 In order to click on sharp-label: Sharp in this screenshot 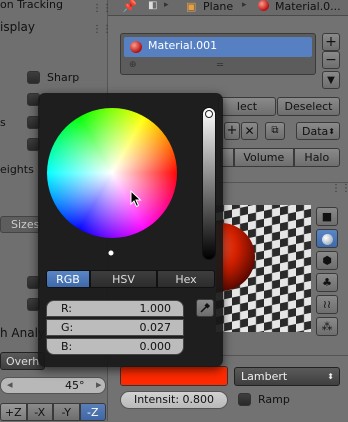, I will do `click(63, 77)`.